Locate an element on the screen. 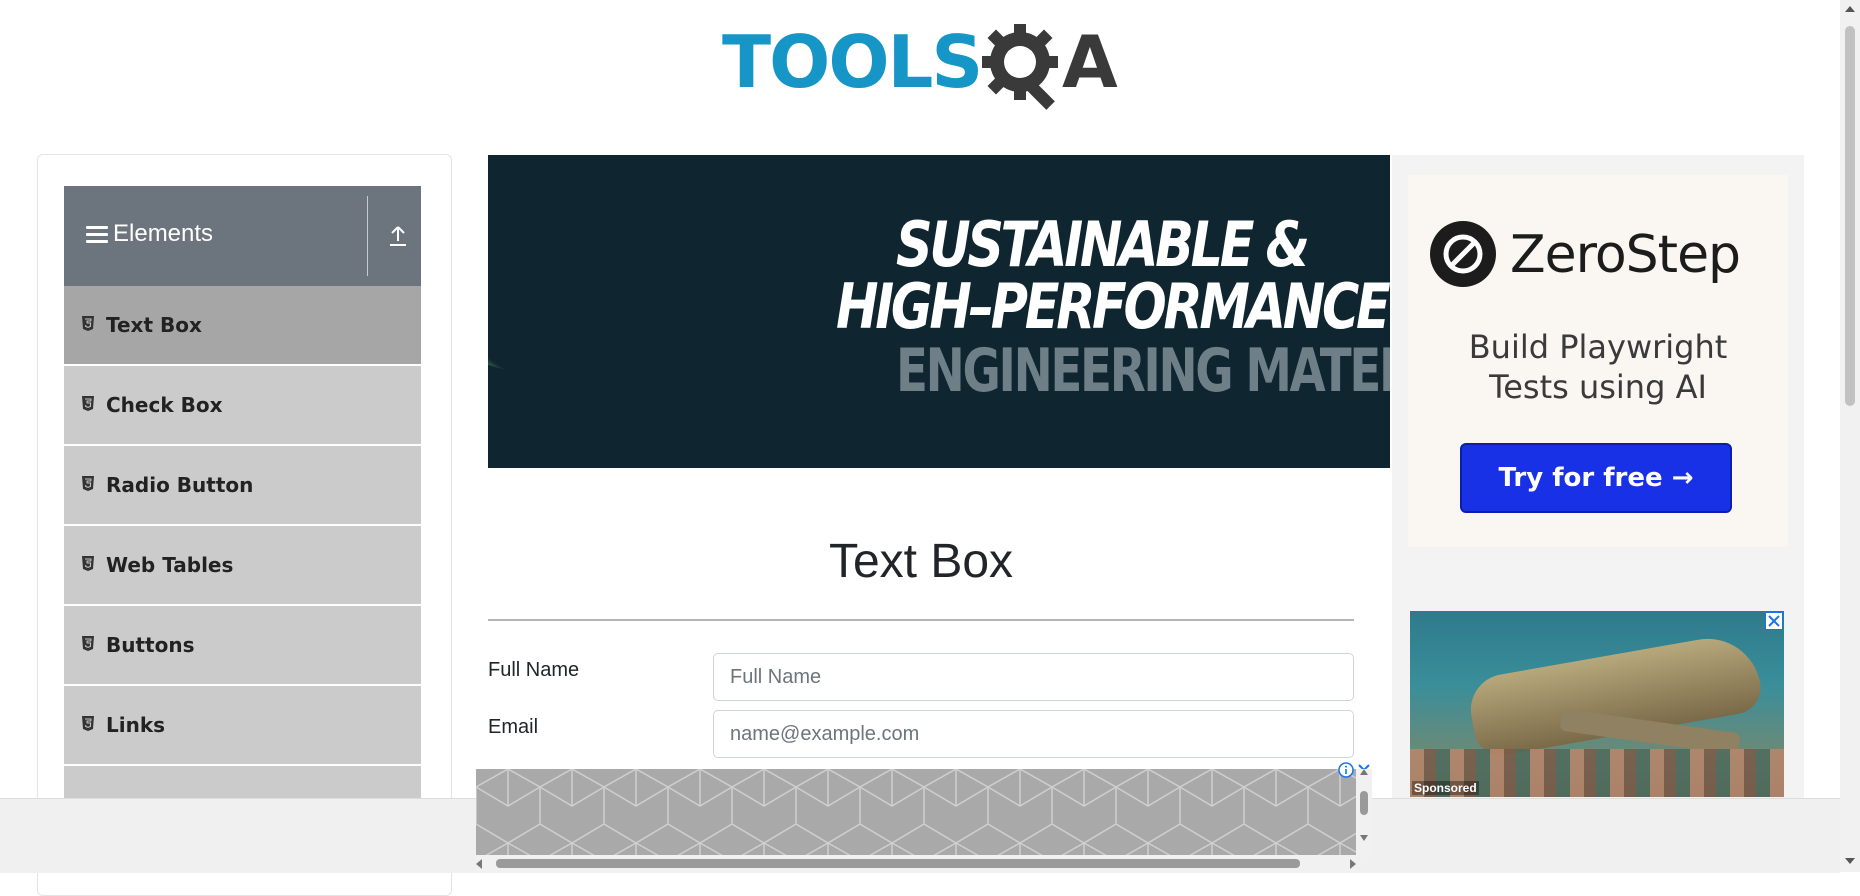 The width and height of the screenshot is (1860, 896). upload-icon is located at coordinates (398, 236).